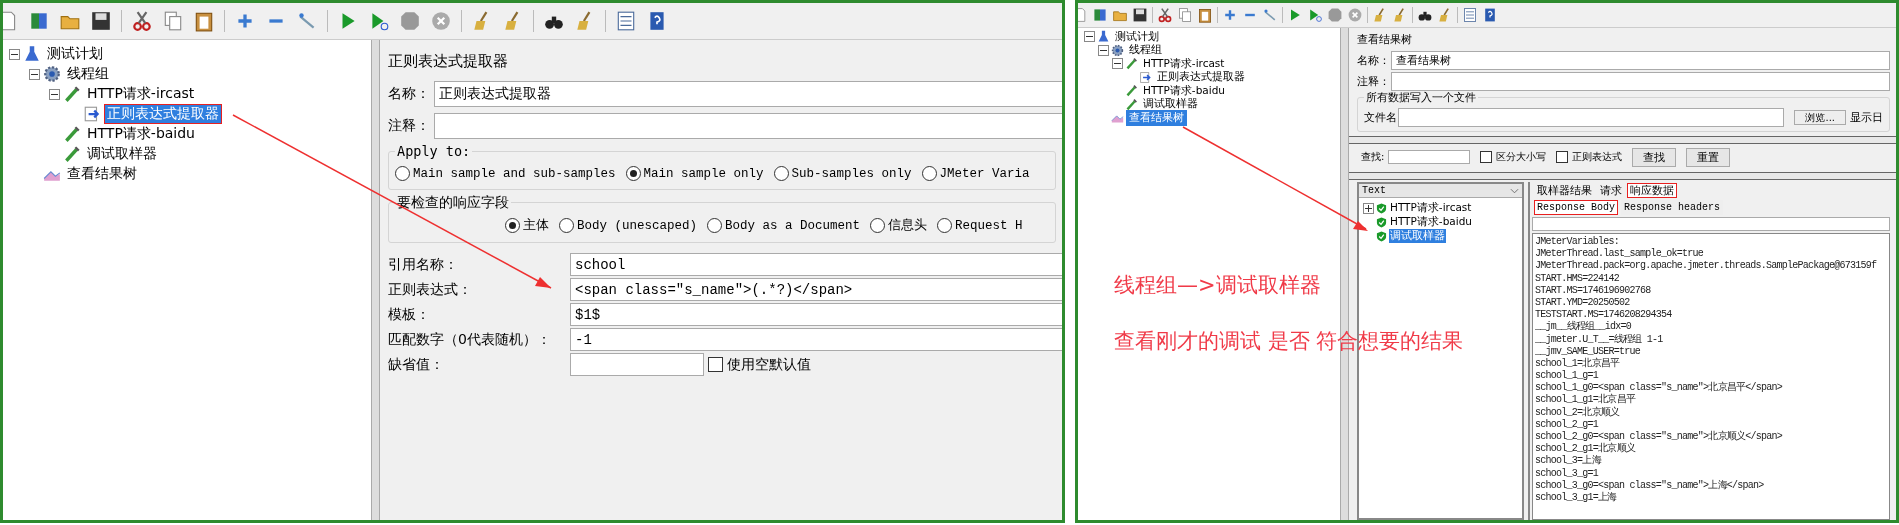 The width and height of the screenshot is (1899, 525). I want to click on group-title: 要检查的响应字段, so click(453, 203).